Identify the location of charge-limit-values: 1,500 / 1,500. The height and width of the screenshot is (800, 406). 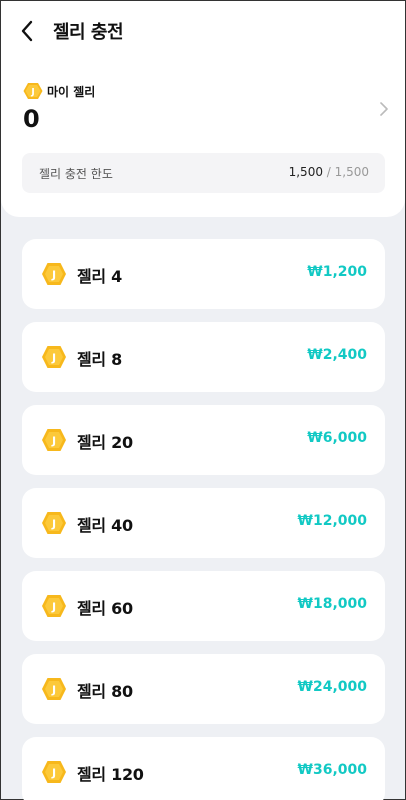
(329, 172).